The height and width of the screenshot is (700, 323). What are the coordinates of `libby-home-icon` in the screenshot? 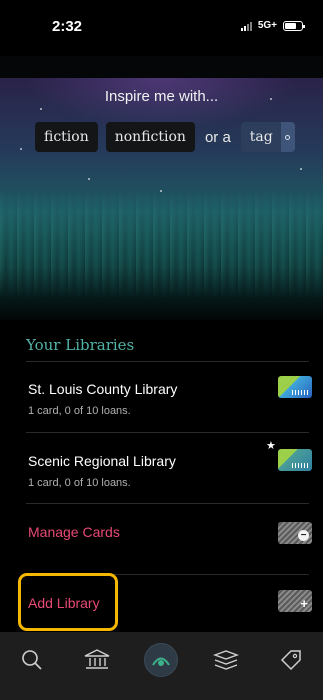 It's located at (161, 660).